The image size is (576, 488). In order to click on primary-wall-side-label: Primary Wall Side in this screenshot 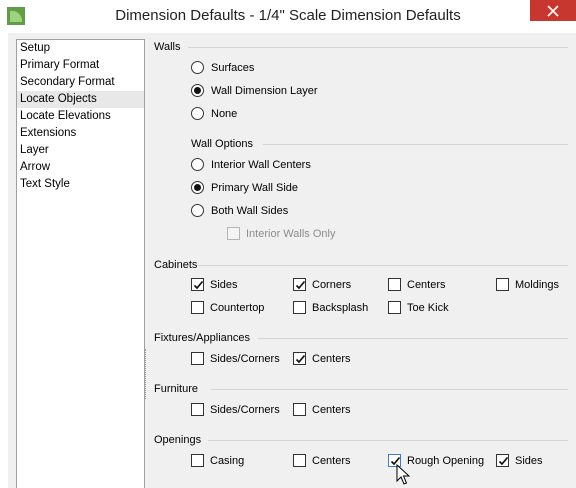, I will do `click(254, 187)`.